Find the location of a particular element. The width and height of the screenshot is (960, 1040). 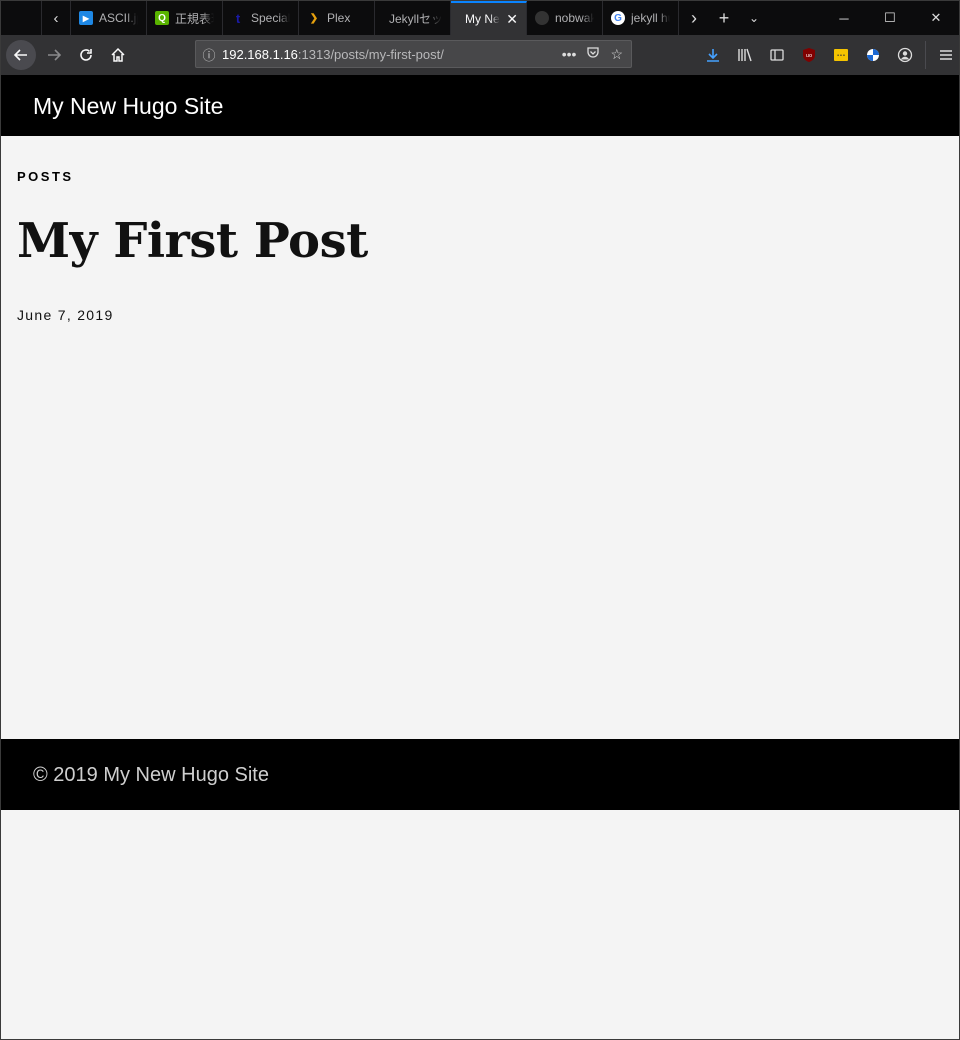

account-icon is located at coordinates (905, 55).